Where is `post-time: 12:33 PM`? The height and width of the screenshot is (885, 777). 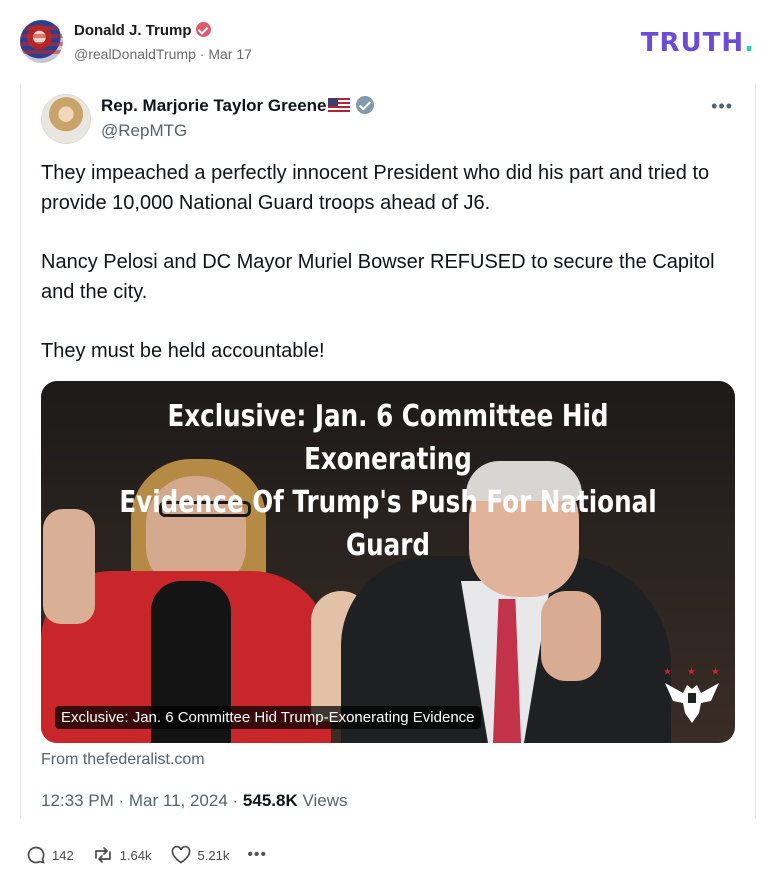
post-time: 12:33 PM is located at coordinates (77, 800).